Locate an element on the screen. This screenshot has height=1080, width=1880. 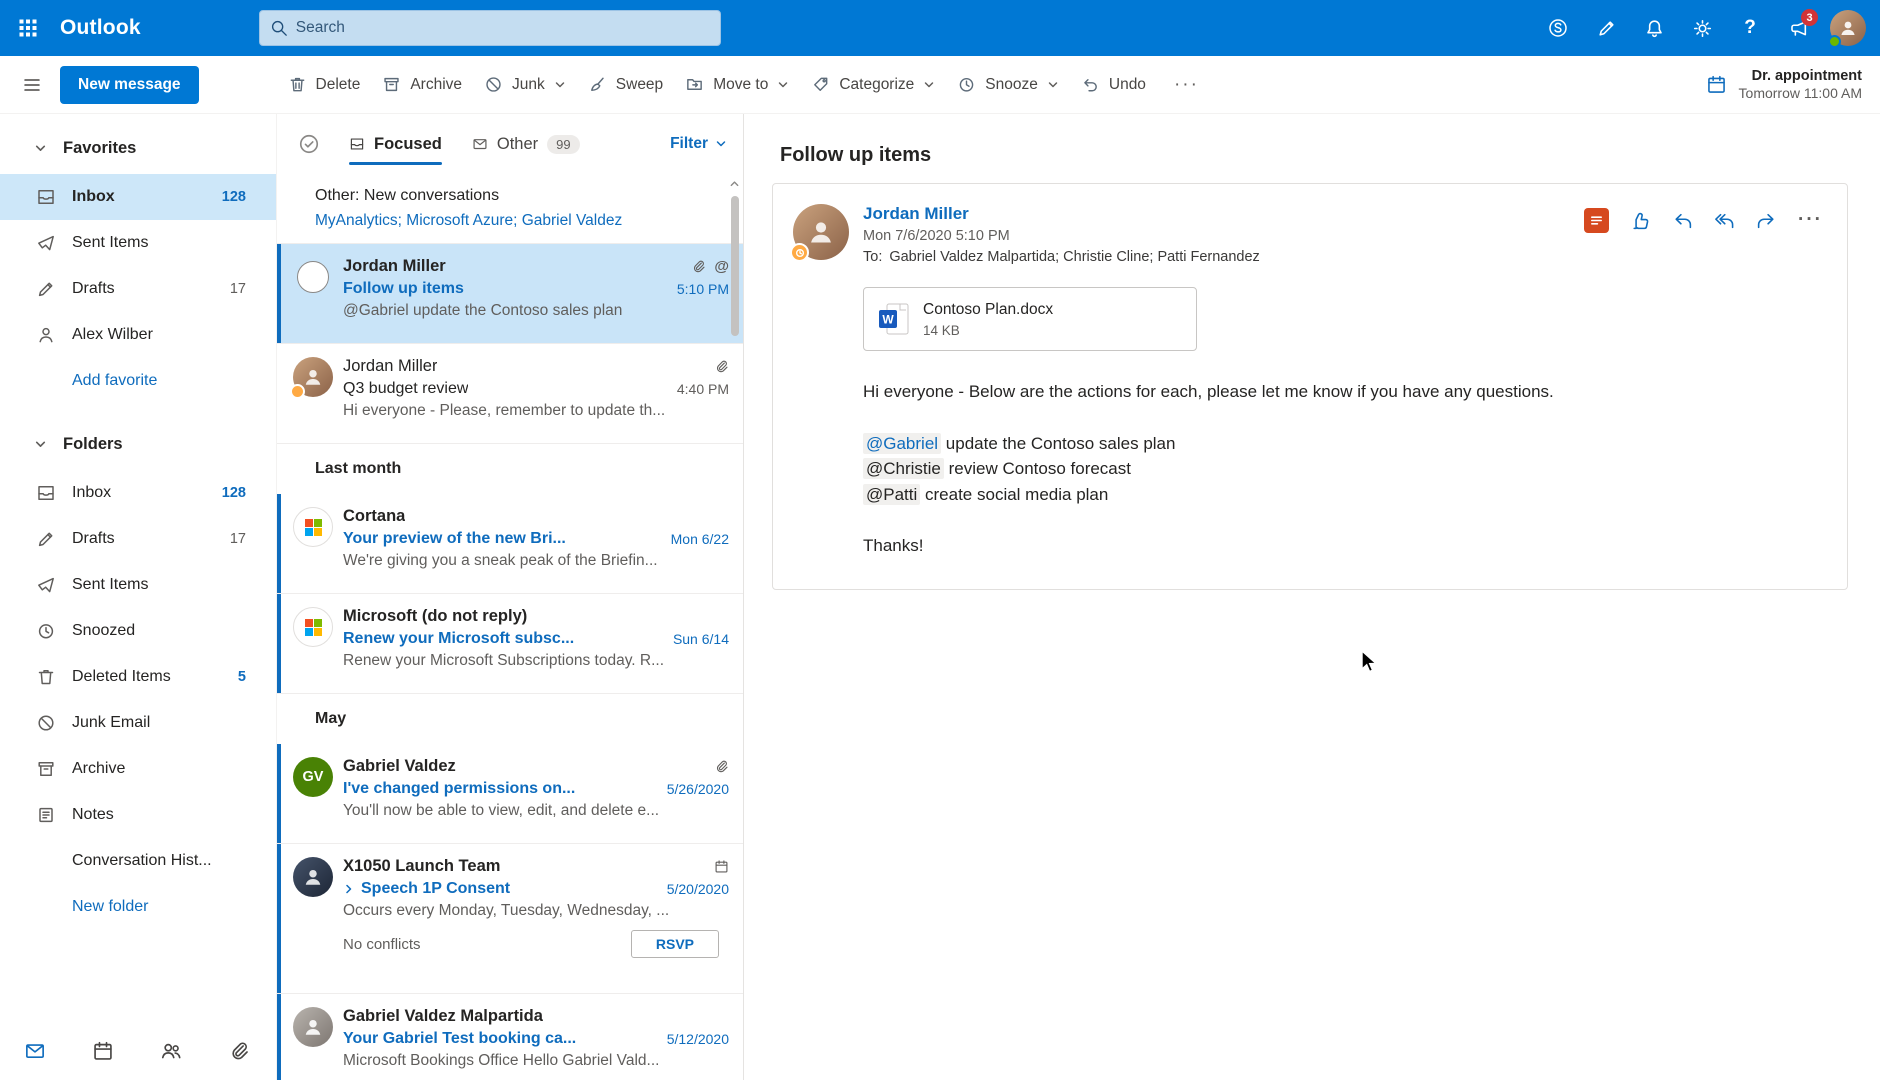
sender-name-link: Jordan Miller is located at coordinates (1061, 214).